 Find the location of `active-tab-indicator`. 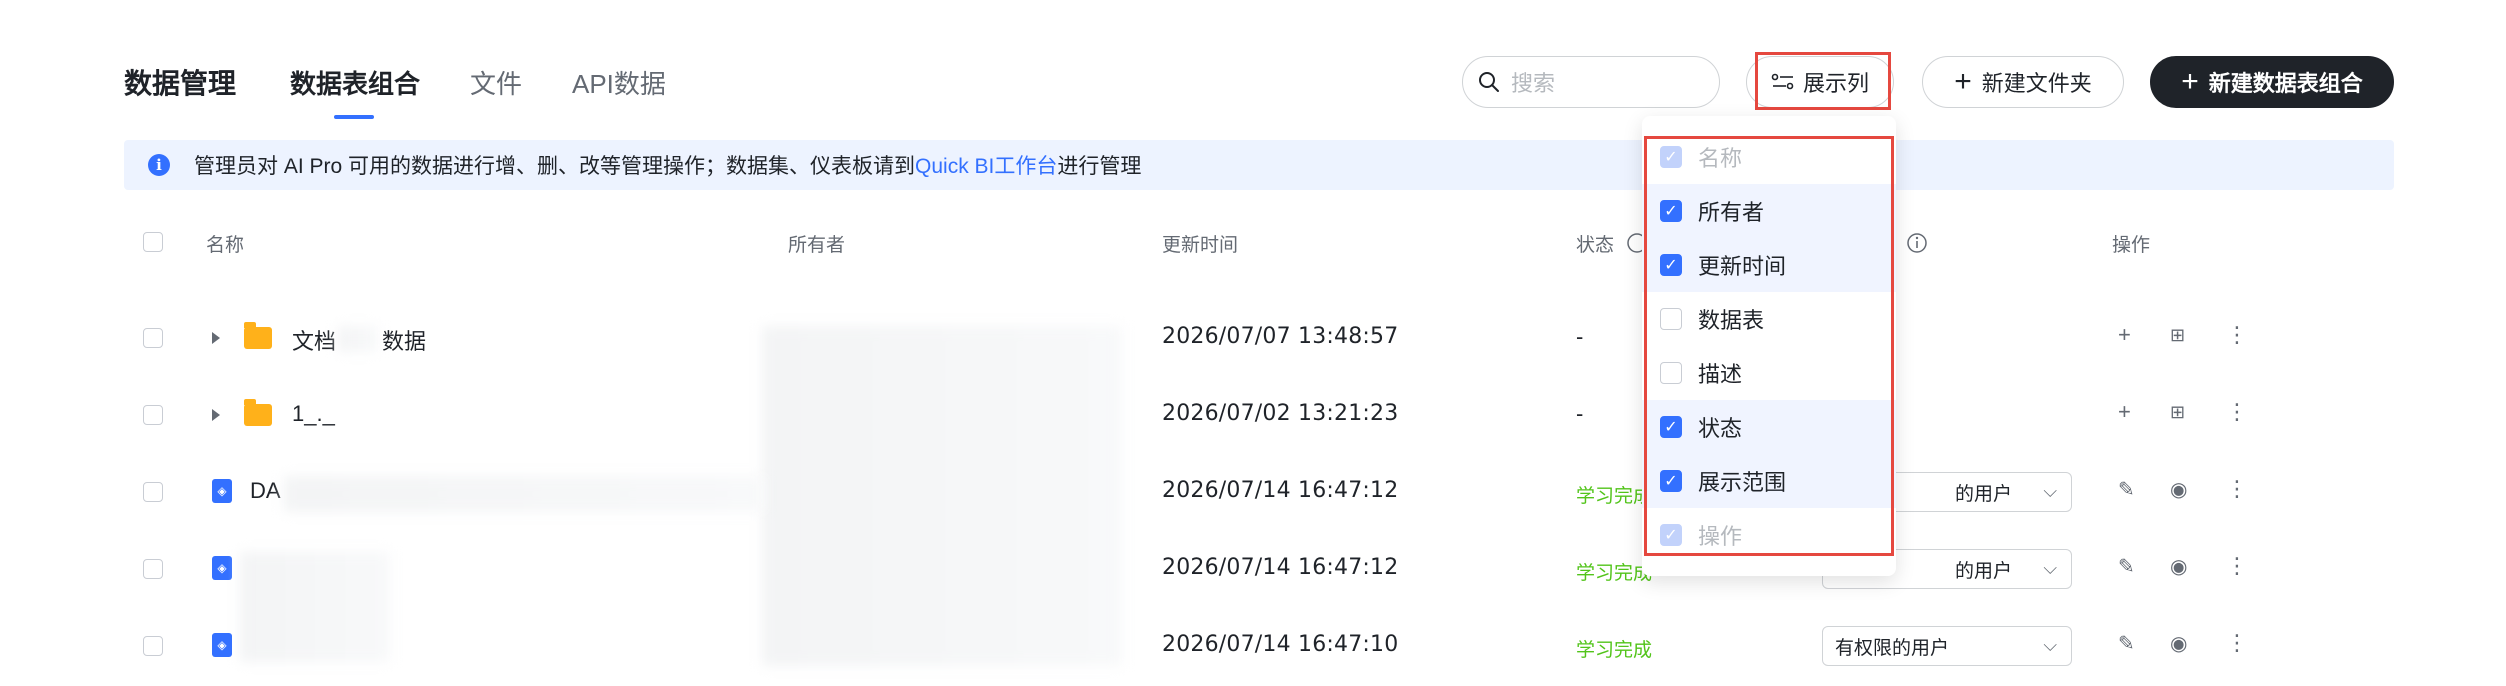

active-tab-indicator is located at coordinates (354, 117).